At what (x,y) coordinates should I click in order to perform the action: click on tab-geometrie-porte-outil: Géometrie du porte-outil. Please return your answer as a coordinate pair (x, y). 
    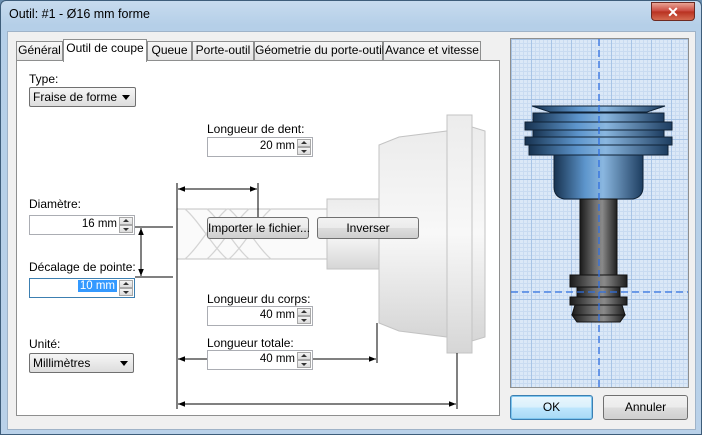
    Looking at the image, I should click on (319, 50).